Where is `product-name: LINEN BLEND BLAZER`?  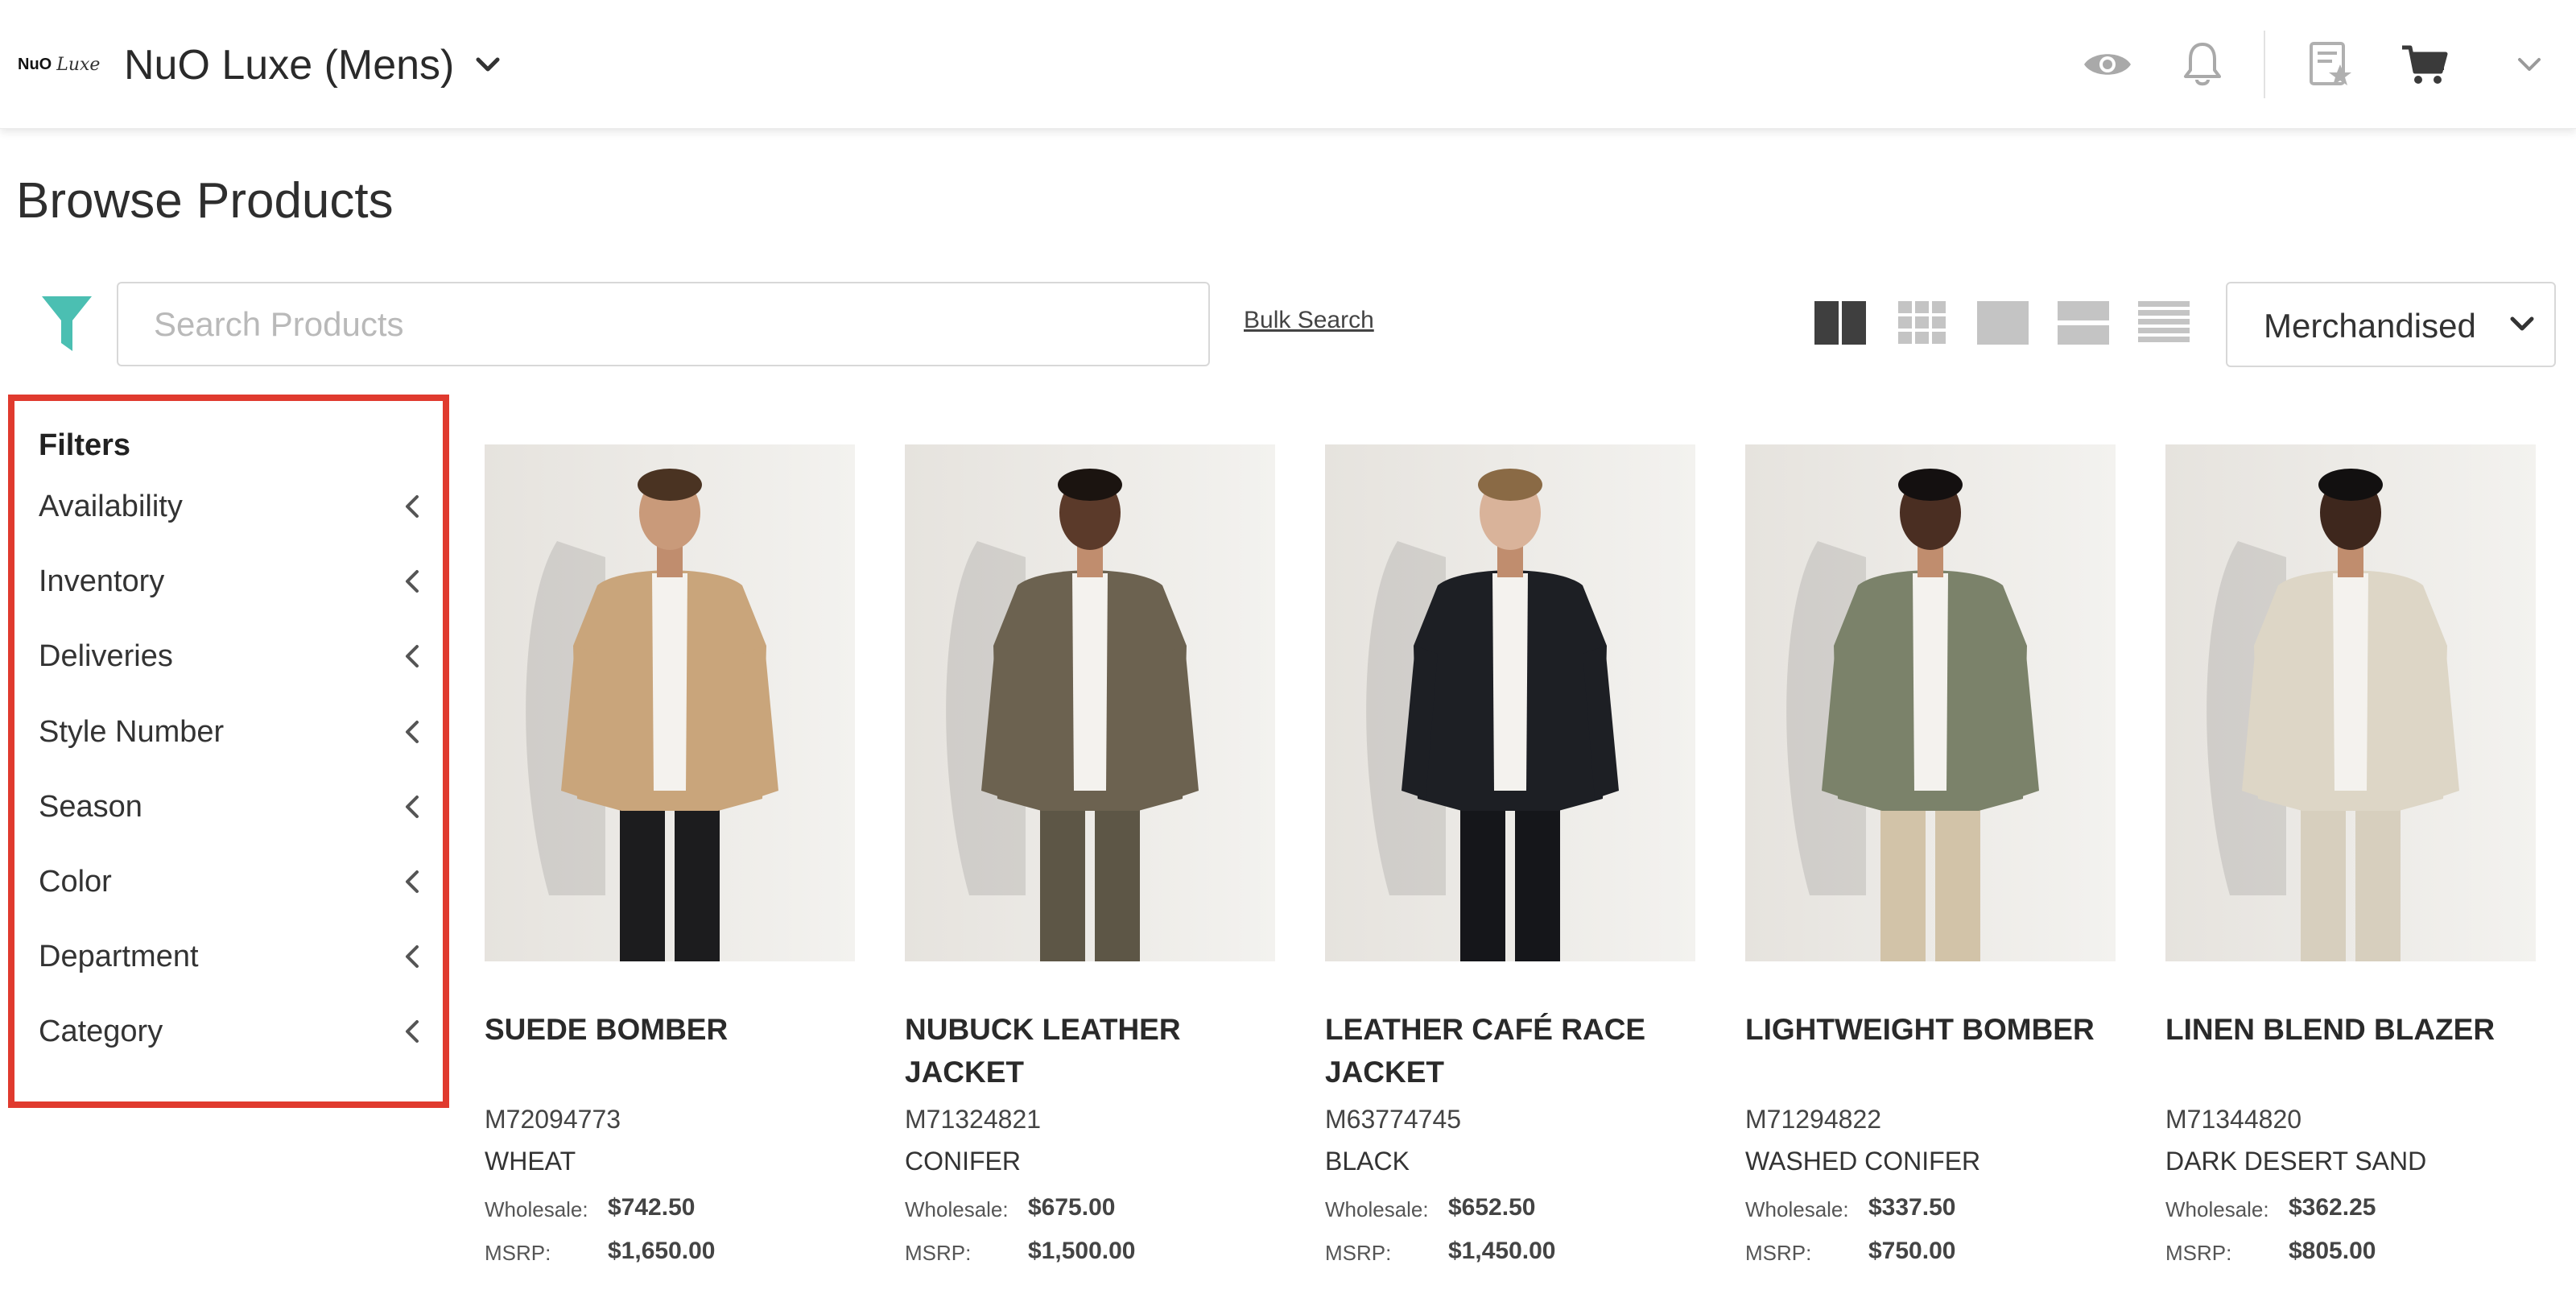
product-name: LINEN BLEND BLAZER is located at coordinates (2350, 1029).